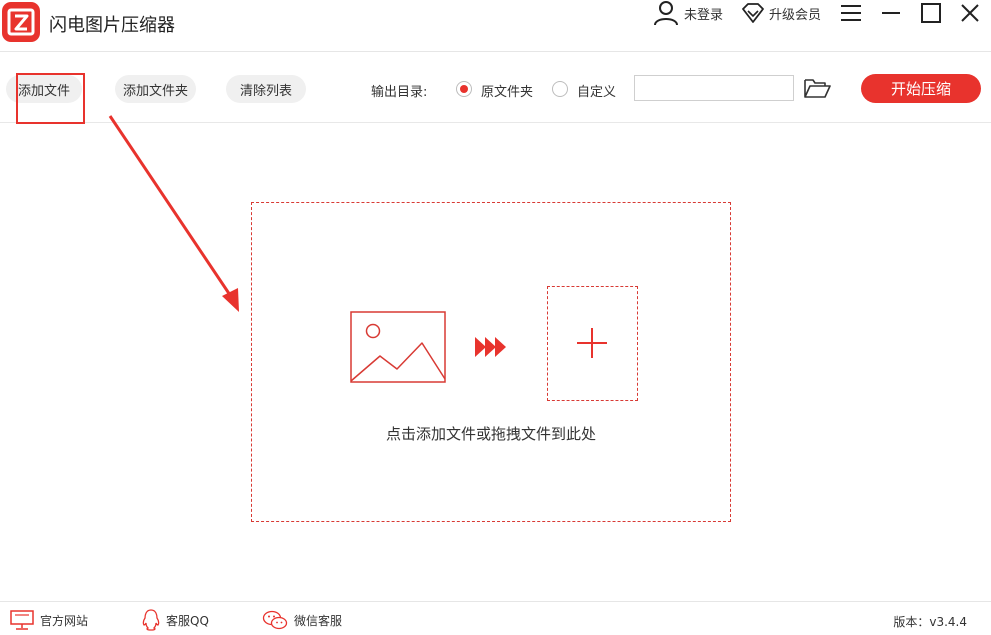  I want to click on qq-support-link: 客服QQ, so click(175, 620).